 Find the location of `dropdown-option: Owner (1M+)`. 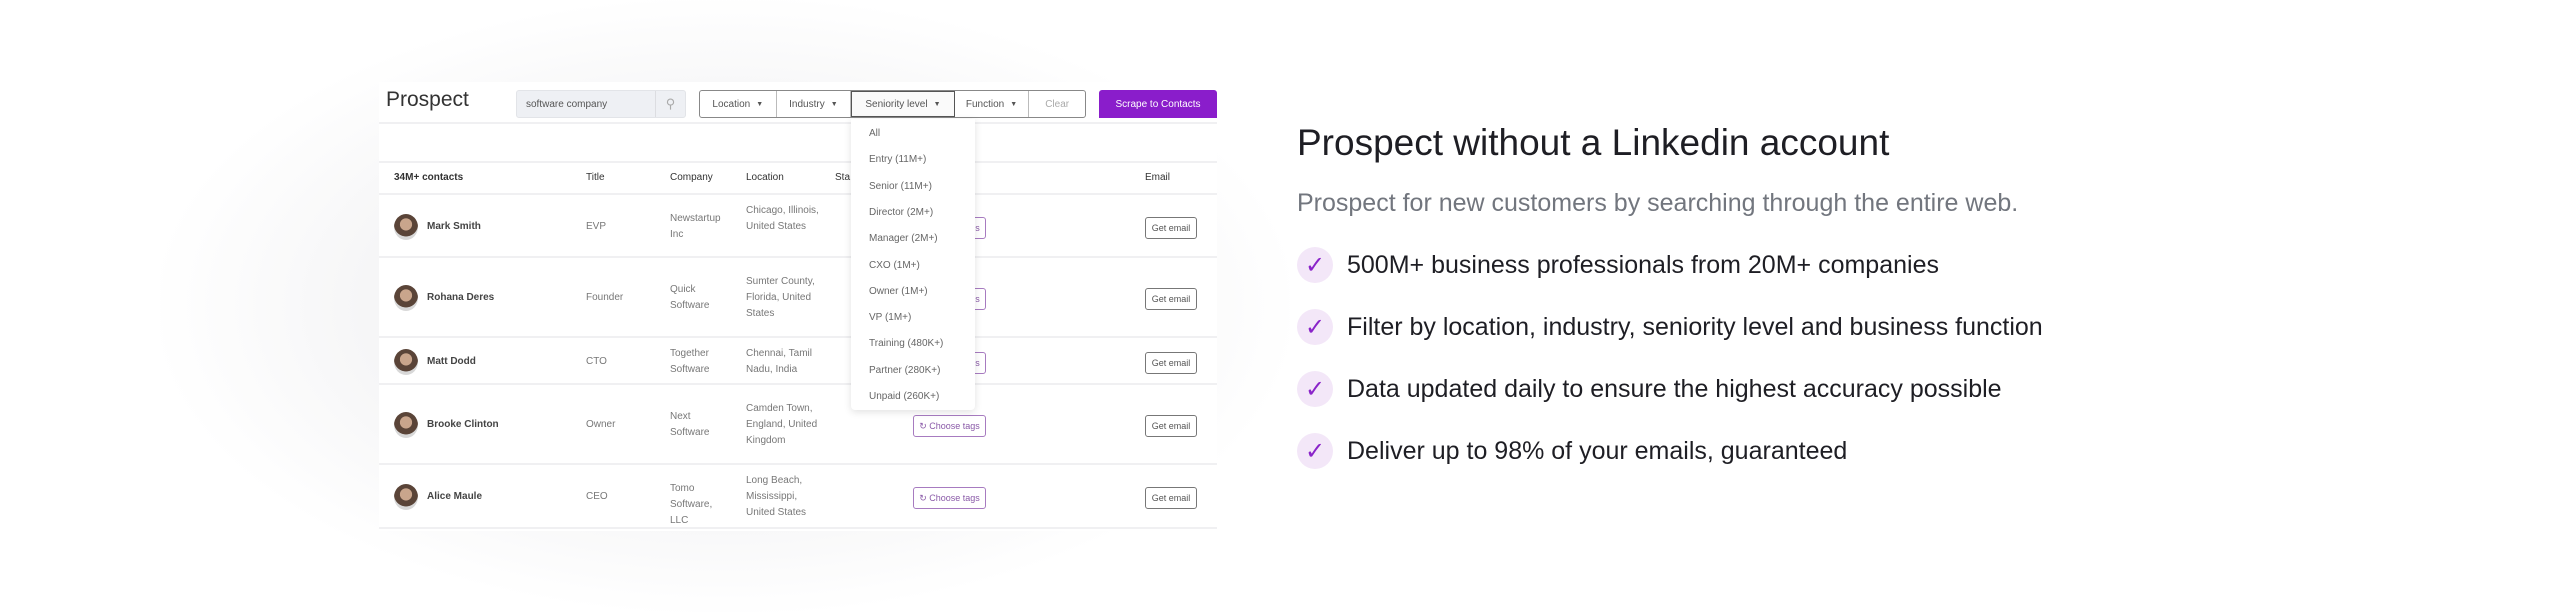

dropdown-option: Owner (1M+) is located at coordinates (898, 291).